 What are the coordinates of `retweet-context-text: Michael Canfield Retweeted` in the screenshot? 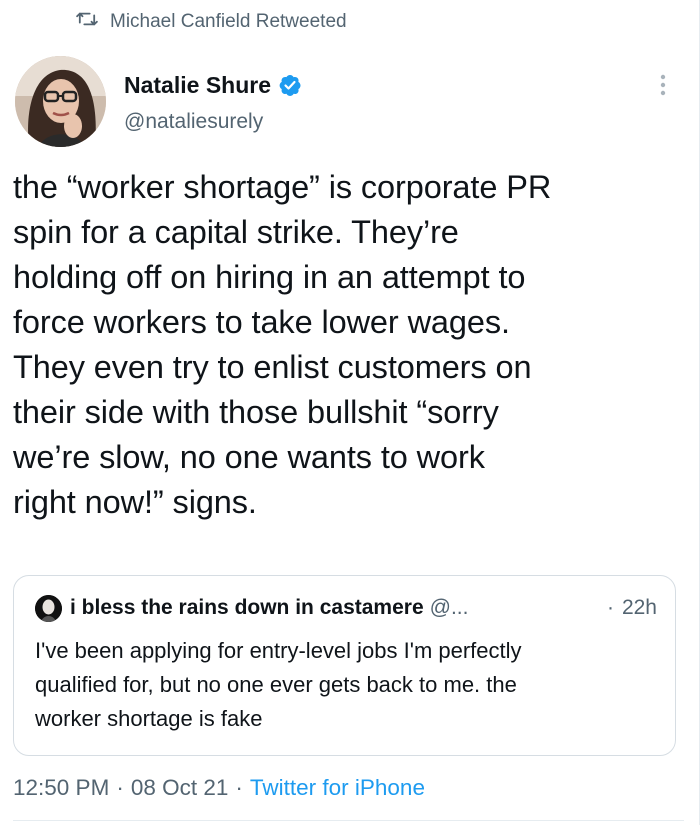 It's located at (228, 22).